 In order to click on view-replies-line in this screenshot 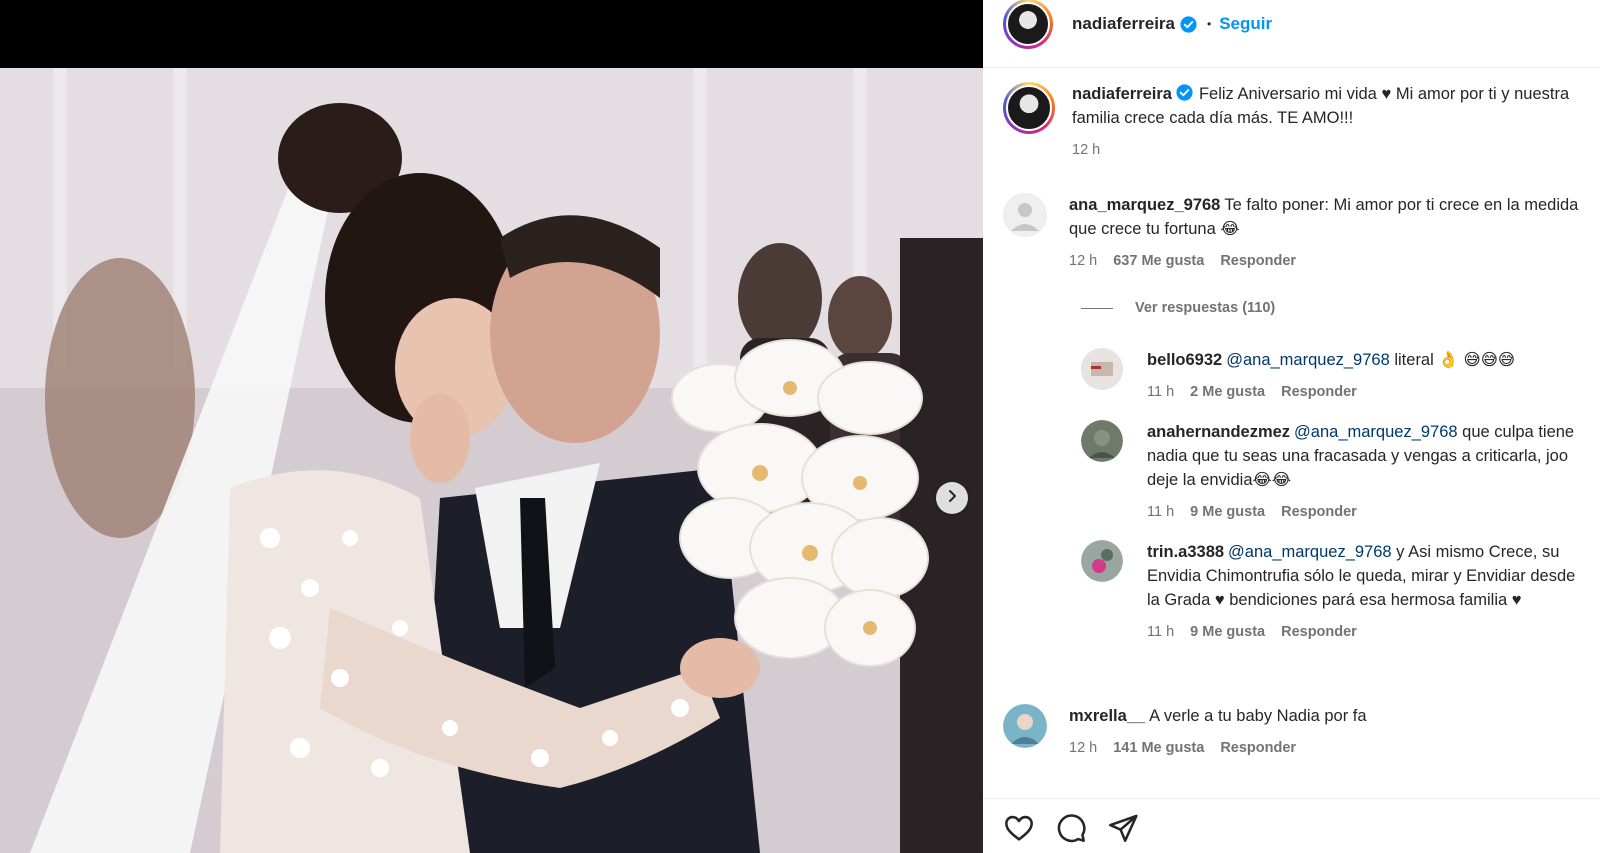, I will do `click(1097, 308)`.